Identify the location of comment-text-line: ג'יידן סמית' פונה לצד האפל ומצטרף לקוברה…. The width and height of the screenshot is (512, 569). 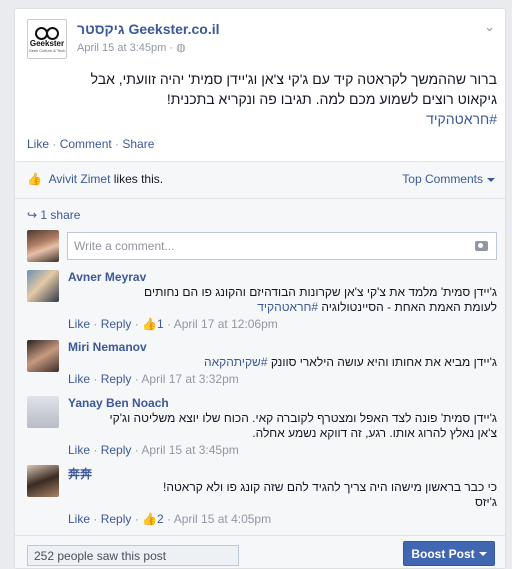
(303, 418).